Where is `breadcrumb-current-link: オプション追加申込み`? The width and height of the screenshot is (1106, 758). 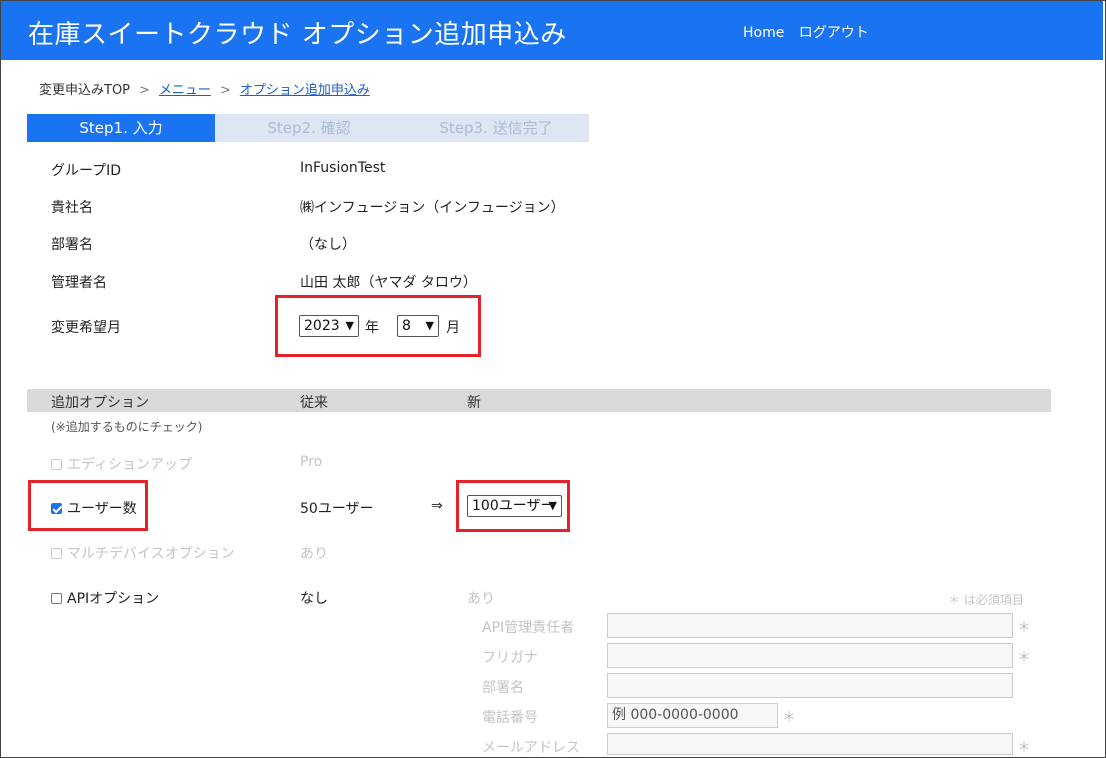 breadcrumb-current-link: オプション追加申込み is located at coordinates (305, 90).